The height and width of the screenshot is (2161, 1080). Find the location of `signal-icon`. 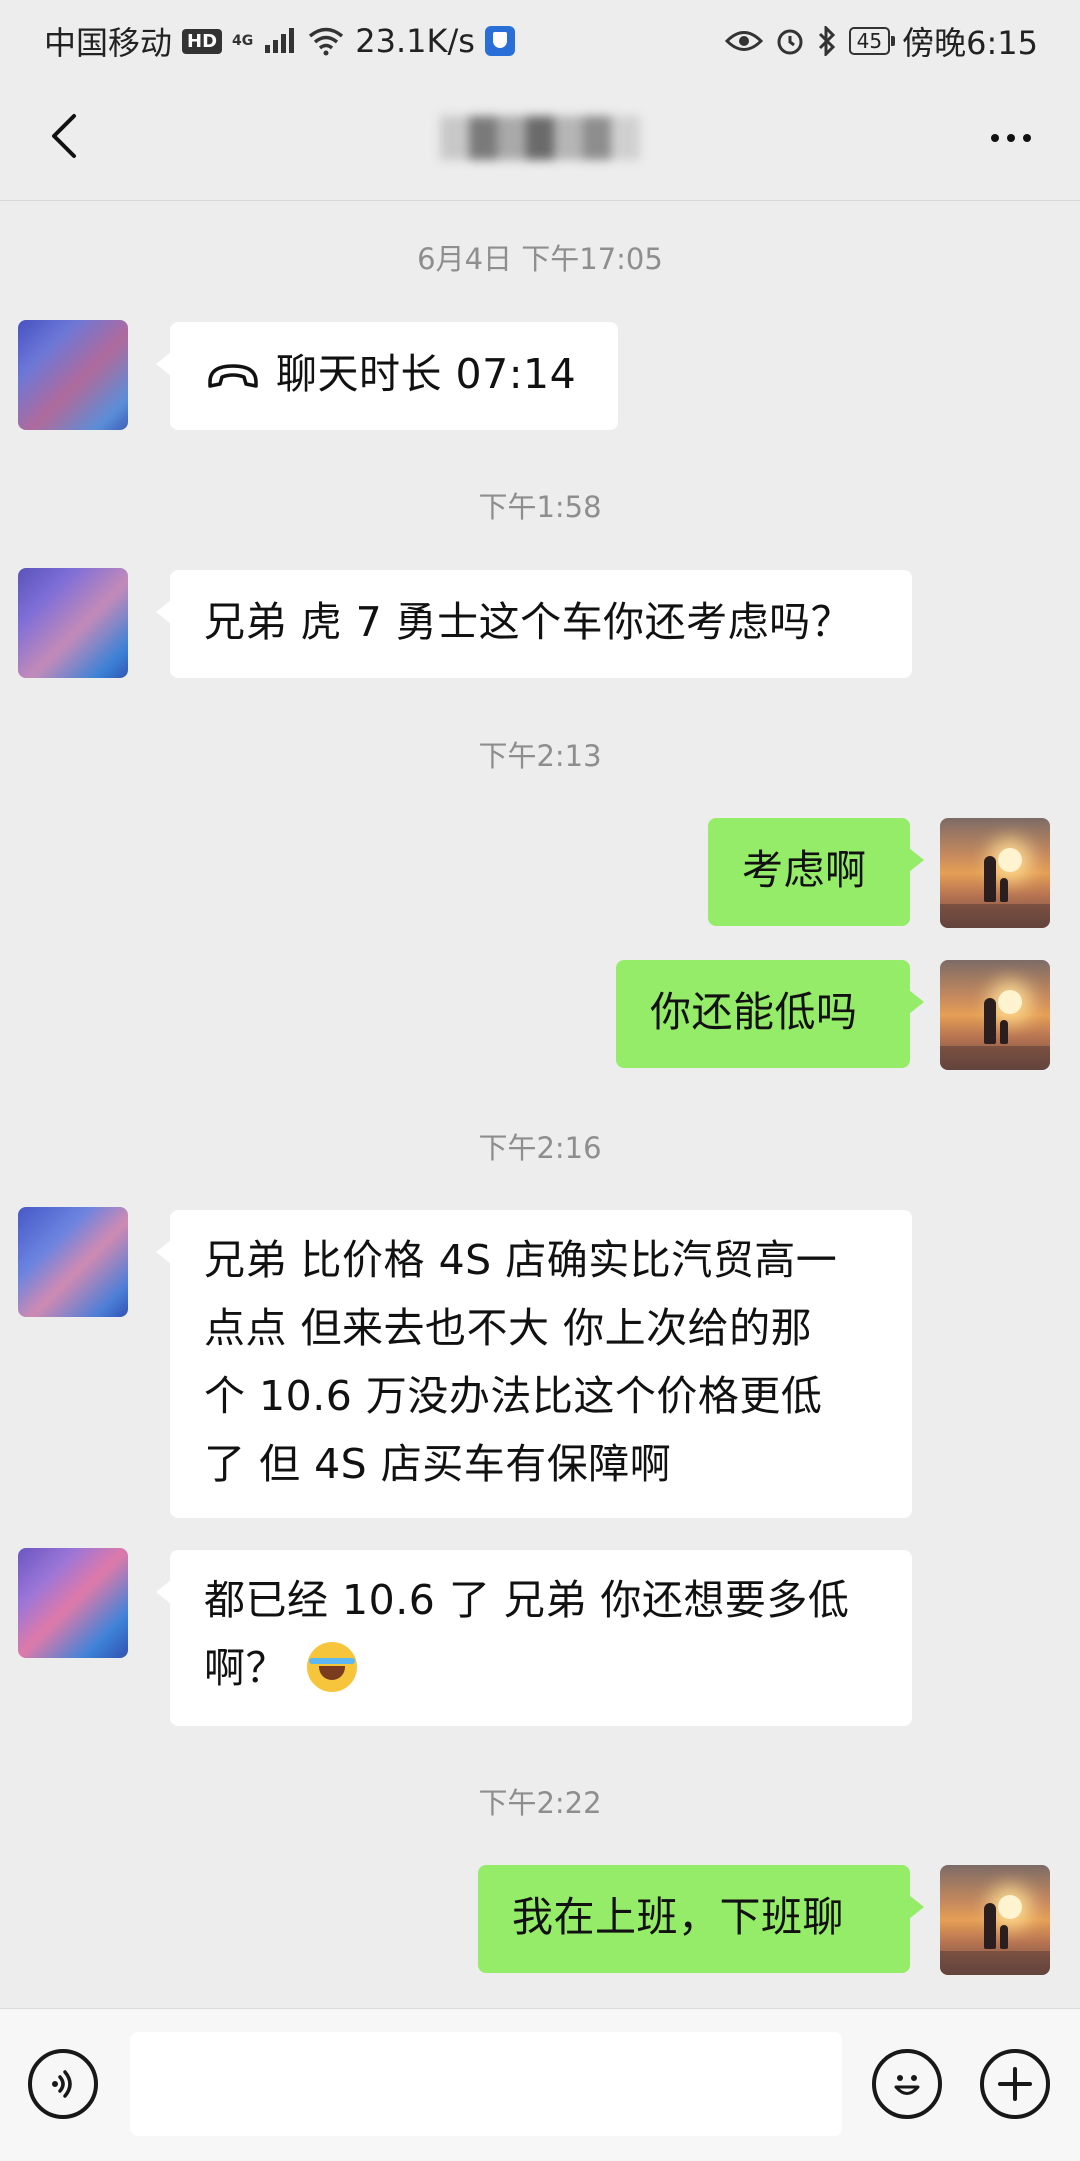

signal-icon is located at coordinates (280, 40).